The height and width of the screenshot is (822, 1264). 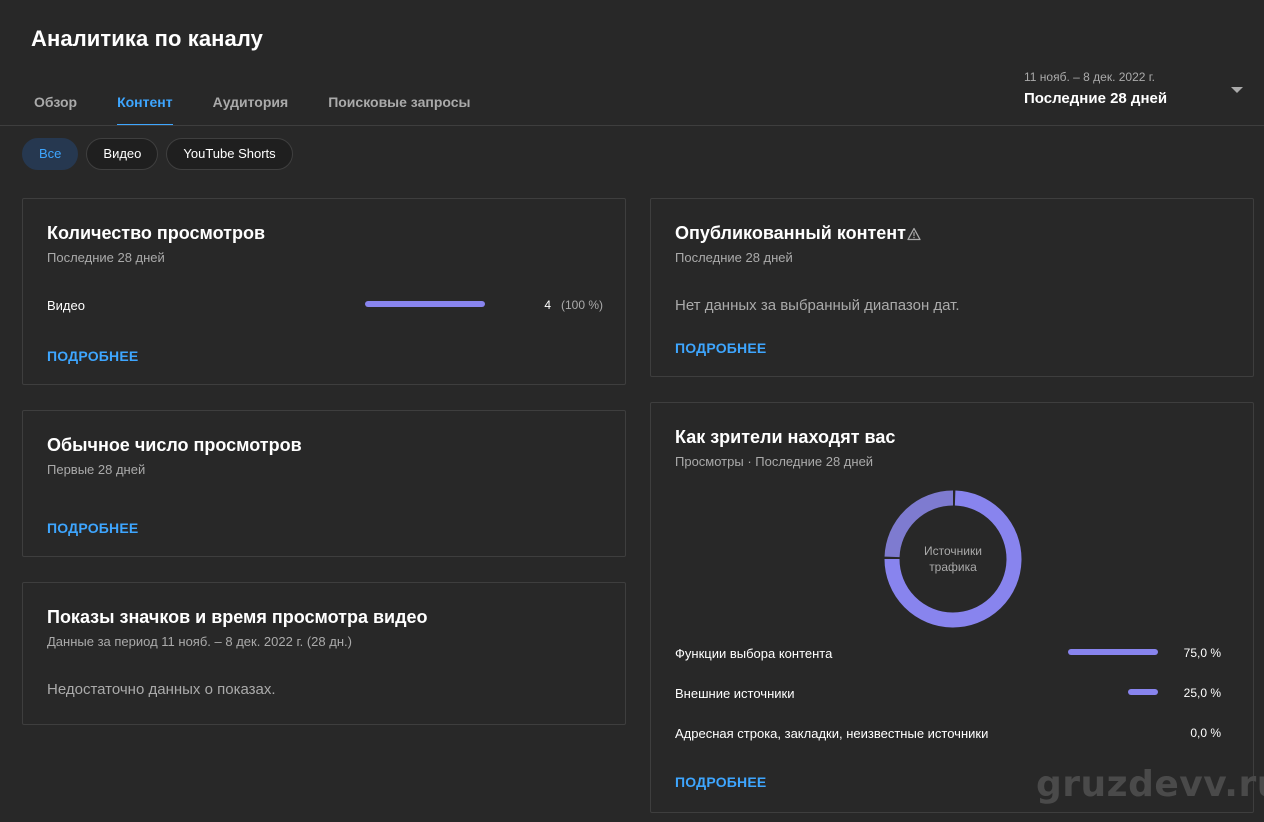 I want to click on header-divider, so click(x=632, y=125).